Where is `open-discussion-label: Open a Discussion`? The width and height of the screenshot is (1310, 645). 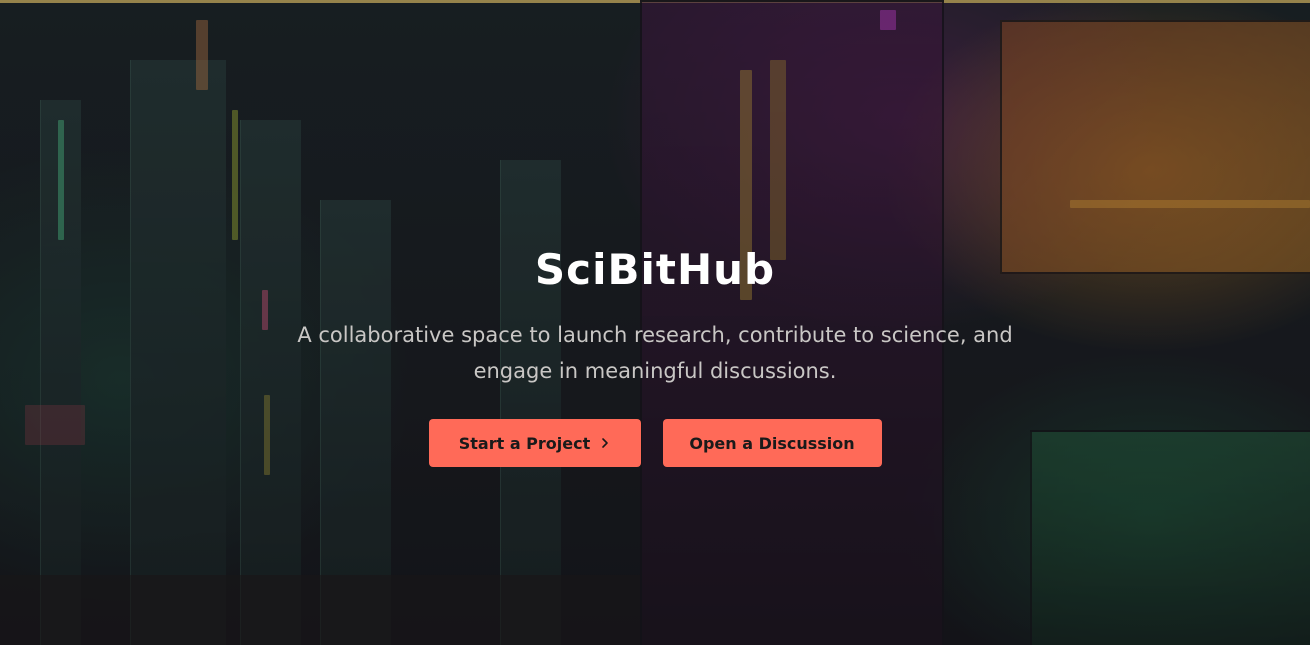
open-discussion-label: Open a Discussion is located at coordinates (772, 443).